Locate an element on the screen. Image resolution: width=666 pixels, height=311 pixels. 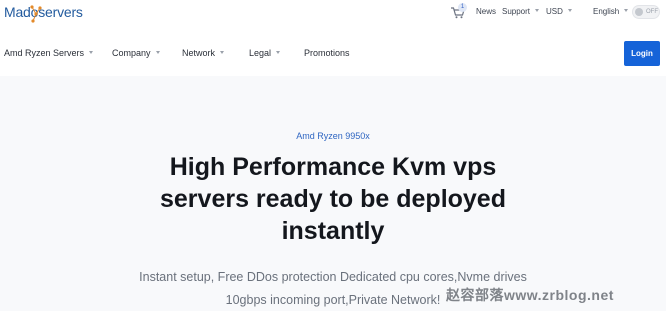
logo-text-part2: servers is located at coordinates (60, 12).